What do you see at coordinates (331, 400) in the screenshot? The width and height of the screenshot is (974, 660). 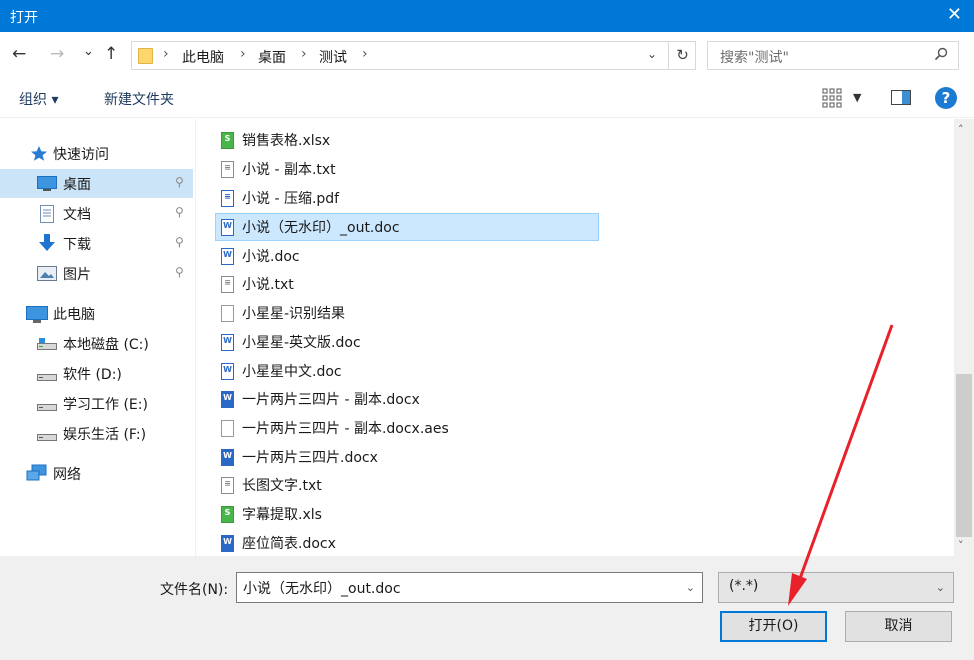 I see `file-name: 一片两片三四片 - 副本.docx` at bounding box center [331, 400].